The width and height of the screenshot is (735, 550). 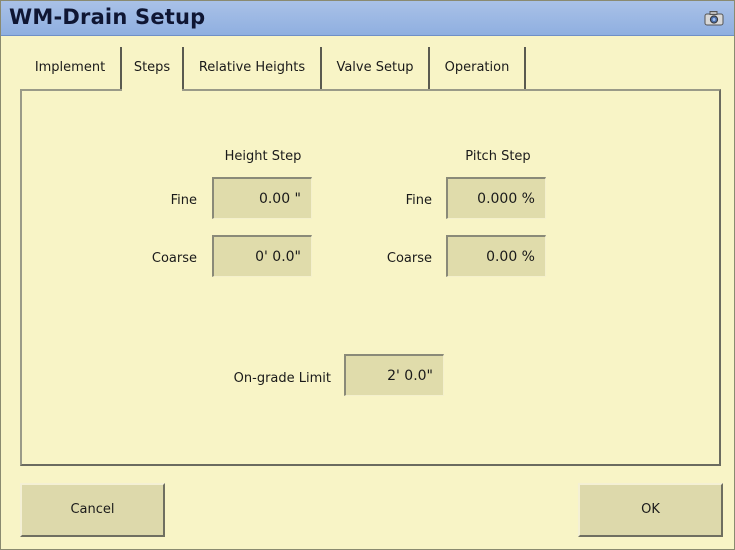 I want to click on height-coarse-field: 0' 0.0", so click(x=262, y=256).